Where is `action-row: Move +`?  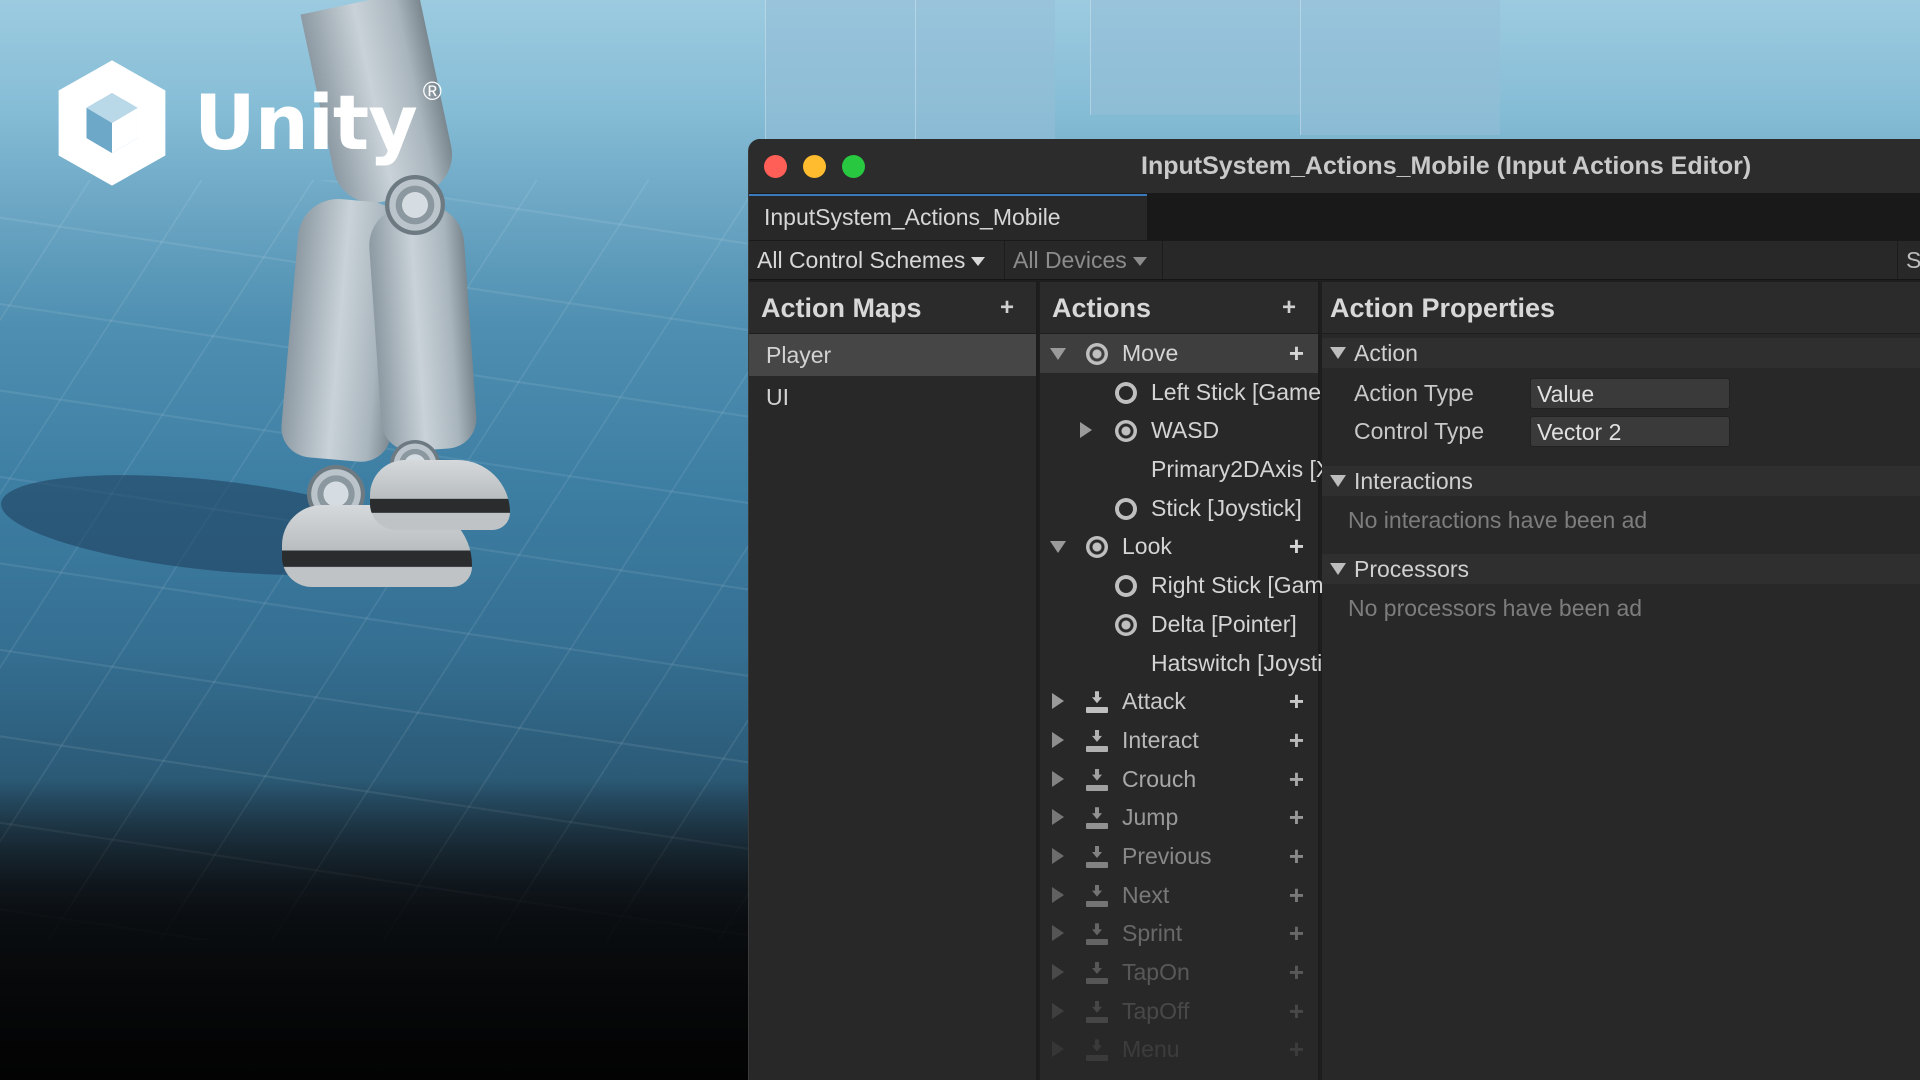
action-row: Move + is located at coordinates (1179, 353).